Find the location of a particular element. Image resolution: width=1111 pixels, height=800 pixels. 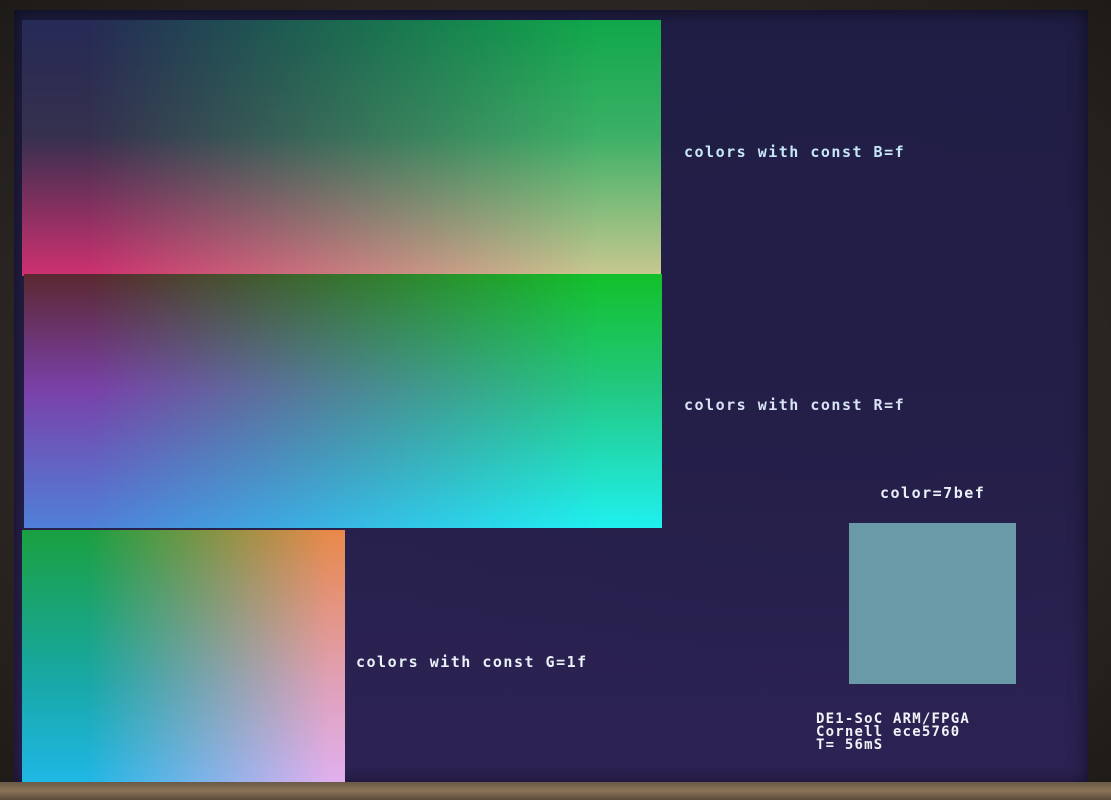

gradient-panel-const-g is located at coordinates (183, 657).